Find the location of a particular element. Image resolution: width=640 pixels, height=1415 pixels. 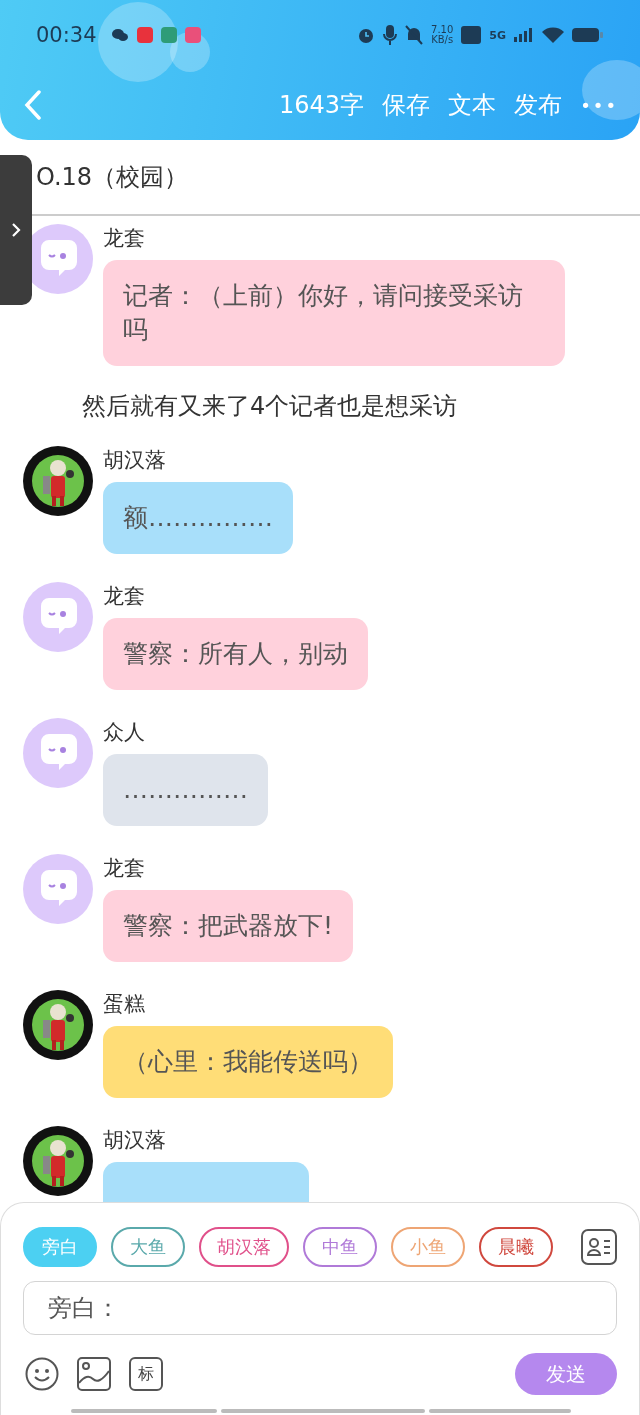

microphone-icon is located at coordinates (390, 35).